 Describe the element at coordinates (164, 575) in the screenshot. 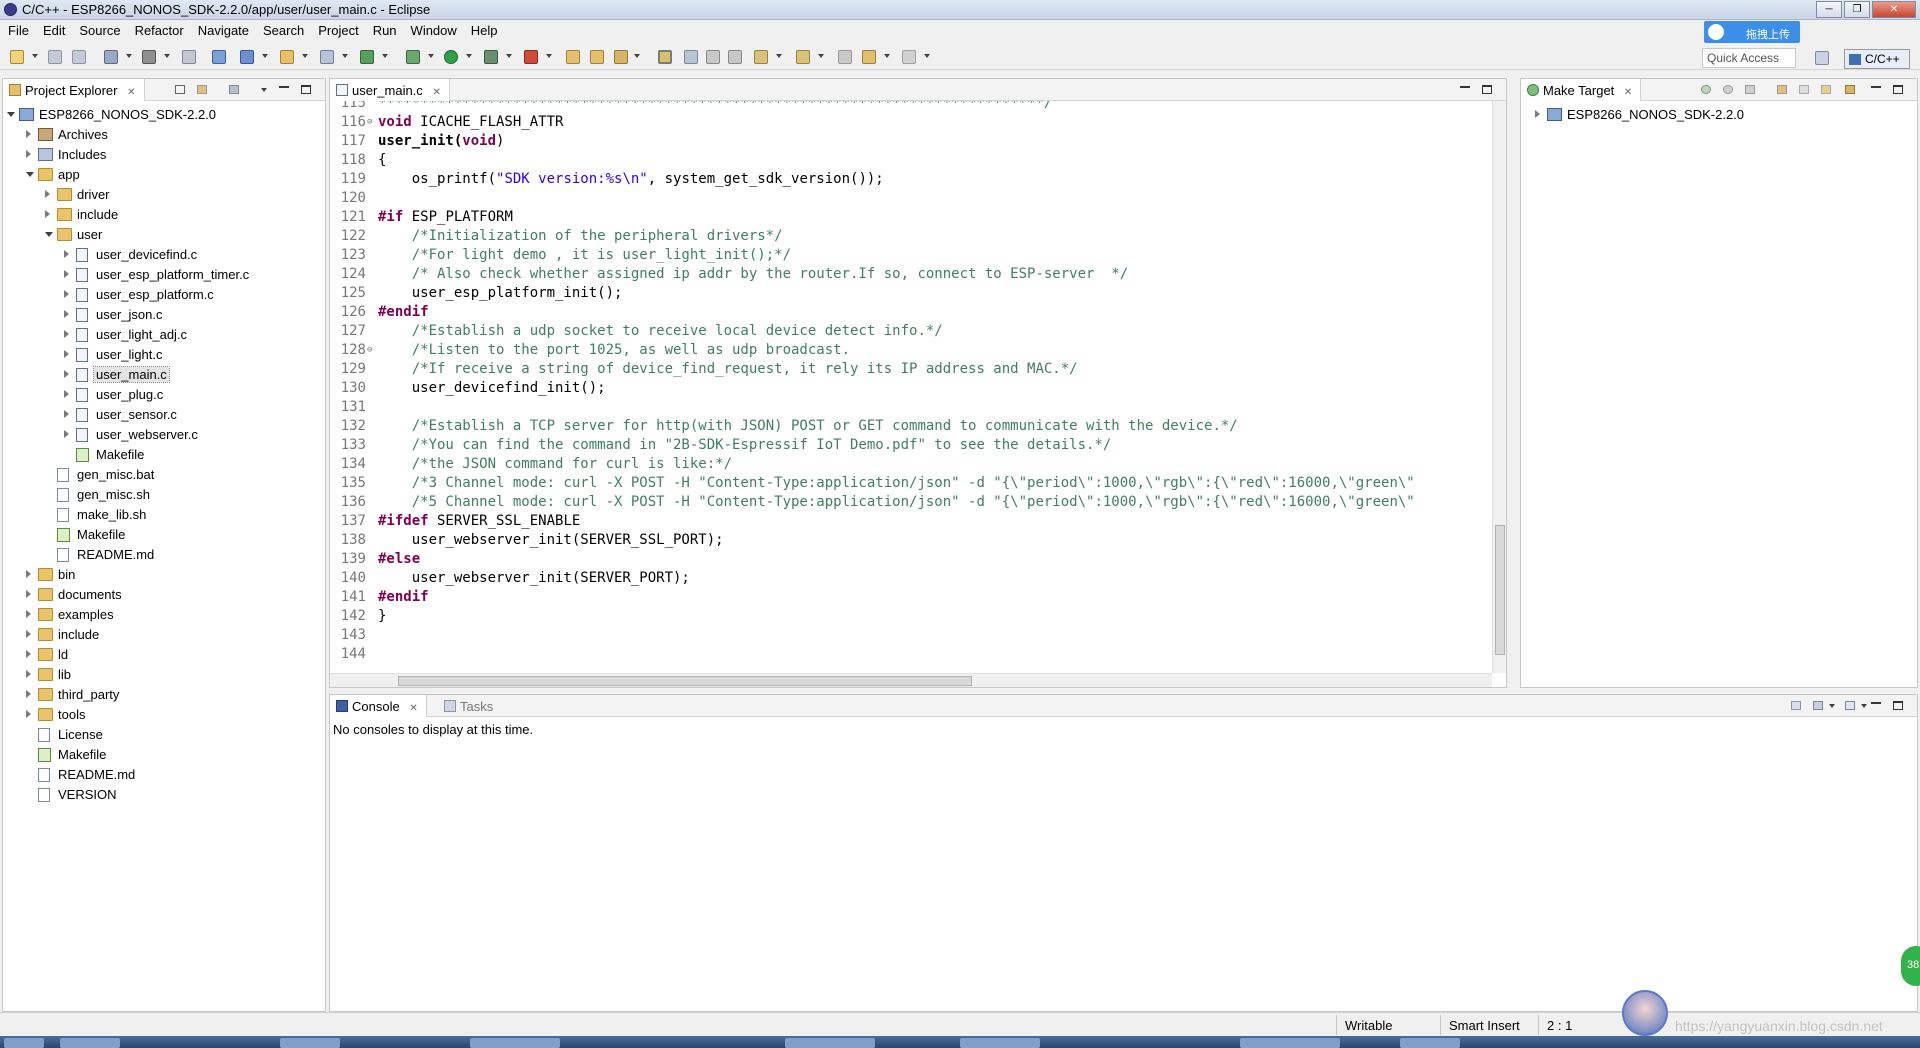

I see `tree-item: bin` at that location.